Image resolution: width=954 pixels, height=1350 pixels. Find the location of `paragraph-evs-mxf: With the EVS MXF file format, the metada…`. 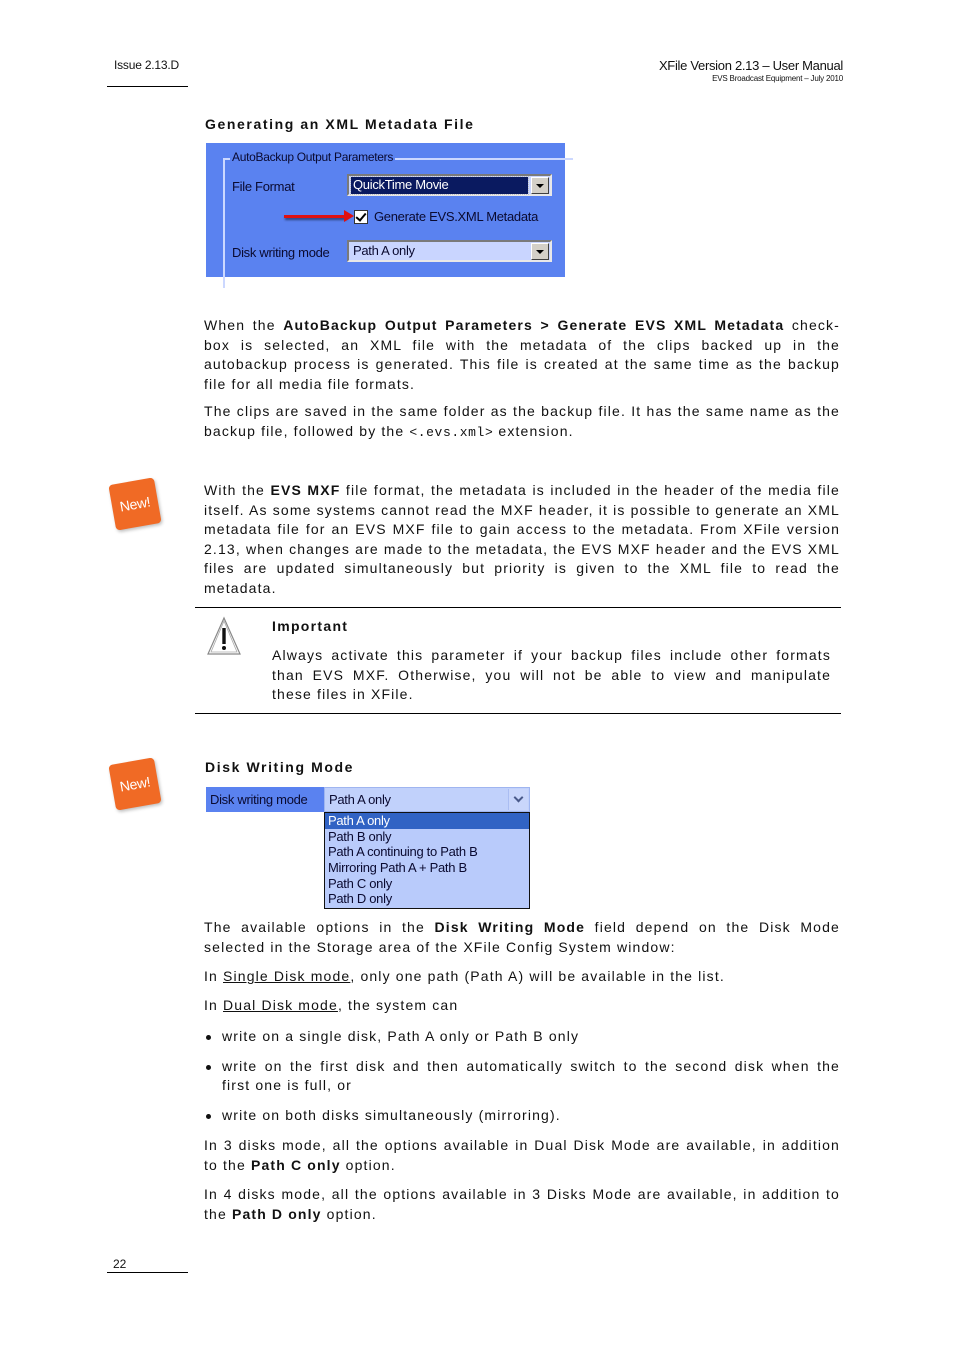

paragraph-evs-mxf: With the EVS MXF file format, the metada… is located at coordinates (522, 539).